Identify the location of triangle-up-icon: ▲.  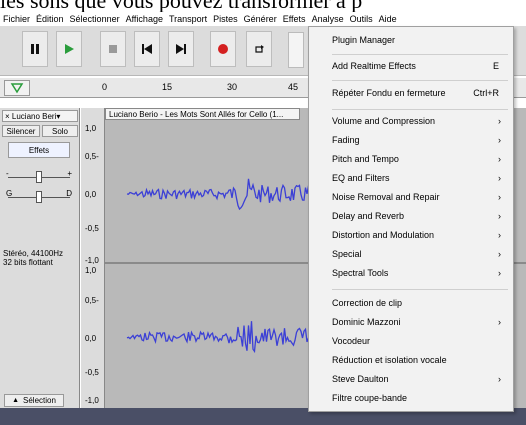
(15, 400).